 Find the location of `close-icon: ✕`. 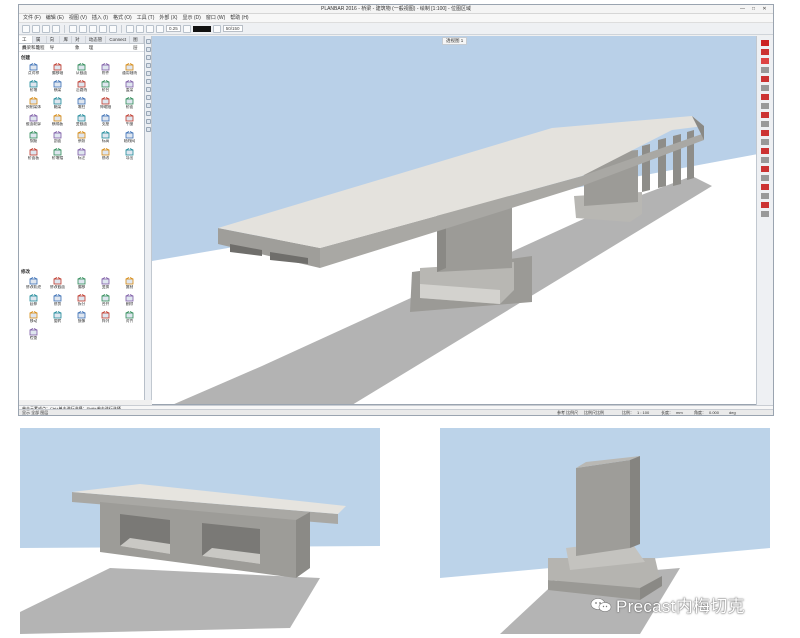

close-icon: ✕ is located at coordinates (764, 9).